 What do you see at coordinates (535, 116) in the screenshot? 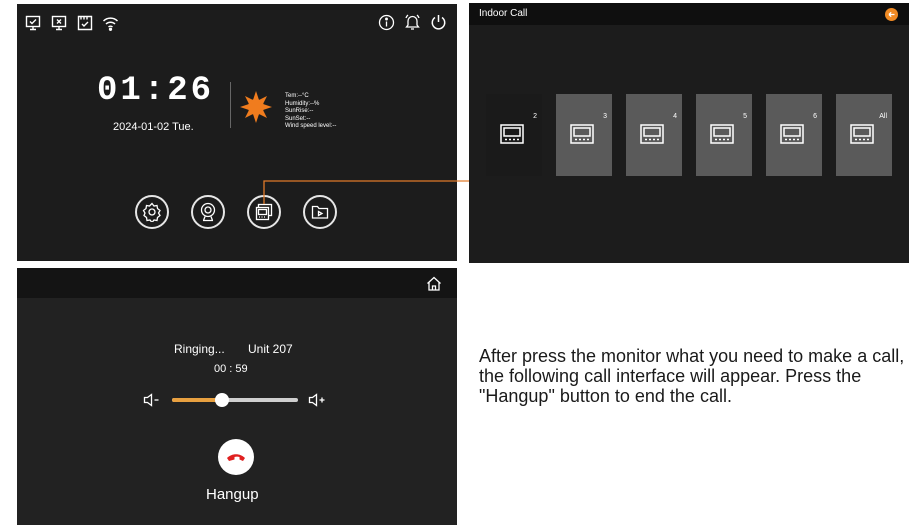
I see `monitor-tile-label: 2` at bounding box center [535, 116].